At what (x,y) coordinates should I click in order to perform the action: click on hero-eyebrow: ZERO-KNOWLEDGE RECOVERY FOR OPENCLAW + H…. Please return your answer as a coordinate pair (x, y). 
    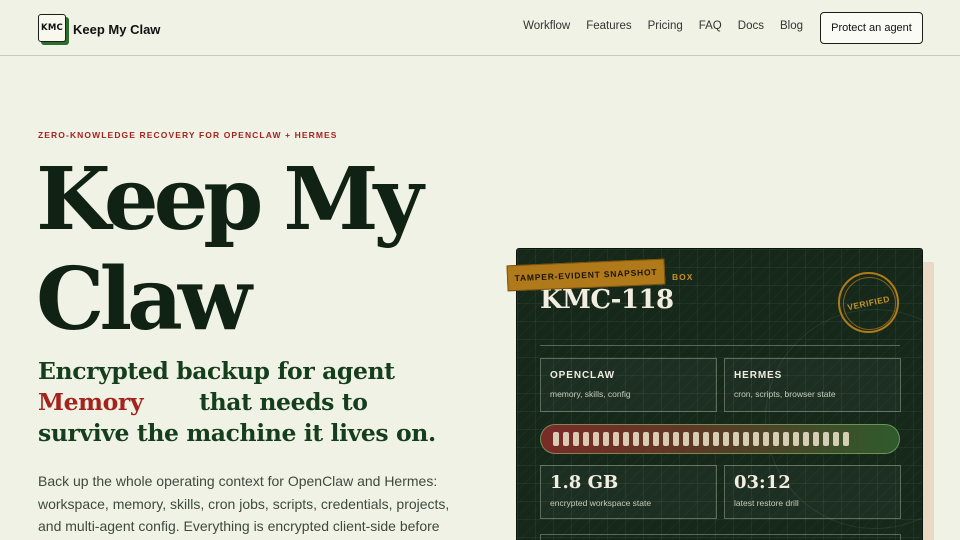
    Looking at the image, I should click on (188, 135).